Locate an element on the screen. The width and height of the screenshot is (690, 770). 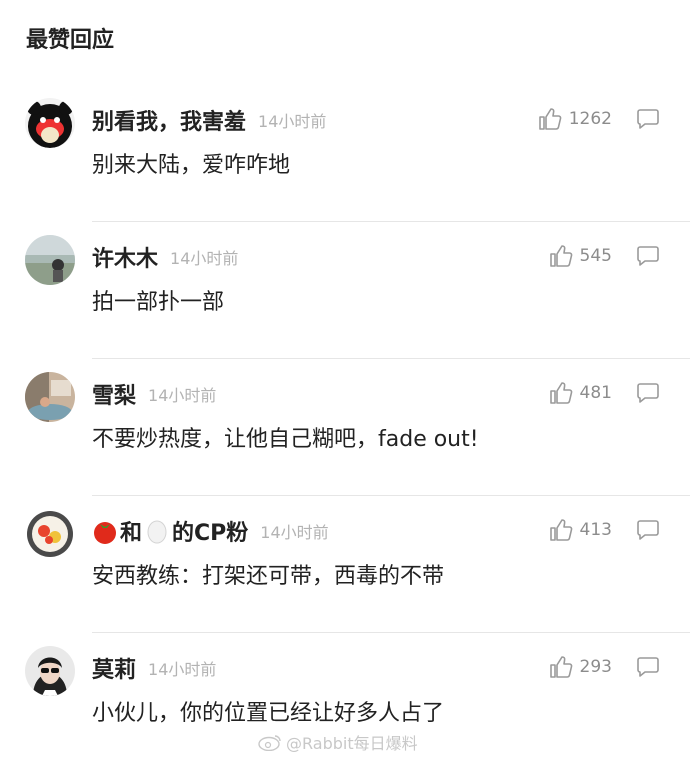
username: 和 的CP粉 is located at coordinates (170, 531).